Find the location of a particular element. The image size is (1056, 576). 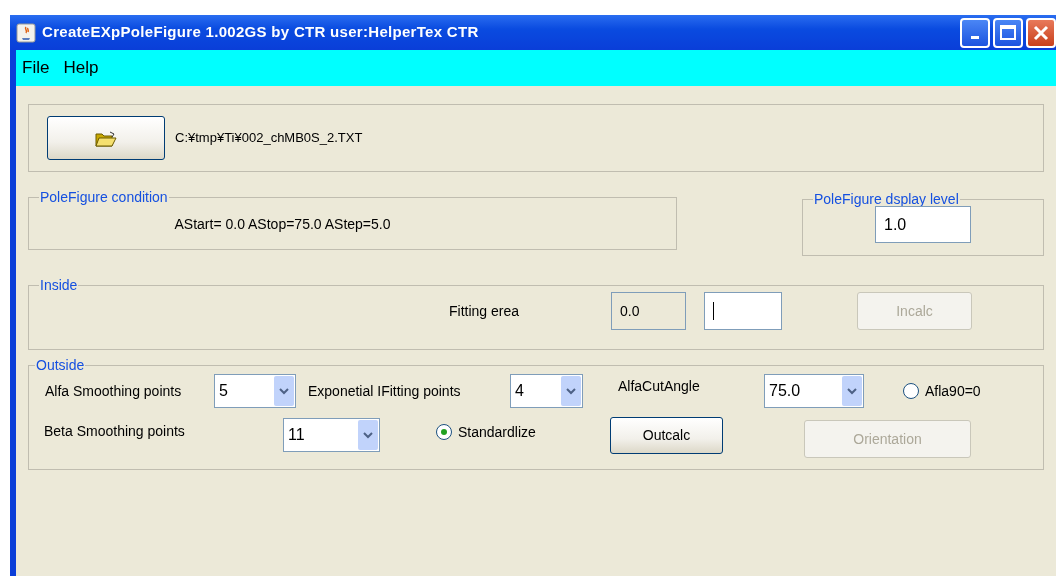

outcalc-button: Outcalc is located at coordinates (666, 435).